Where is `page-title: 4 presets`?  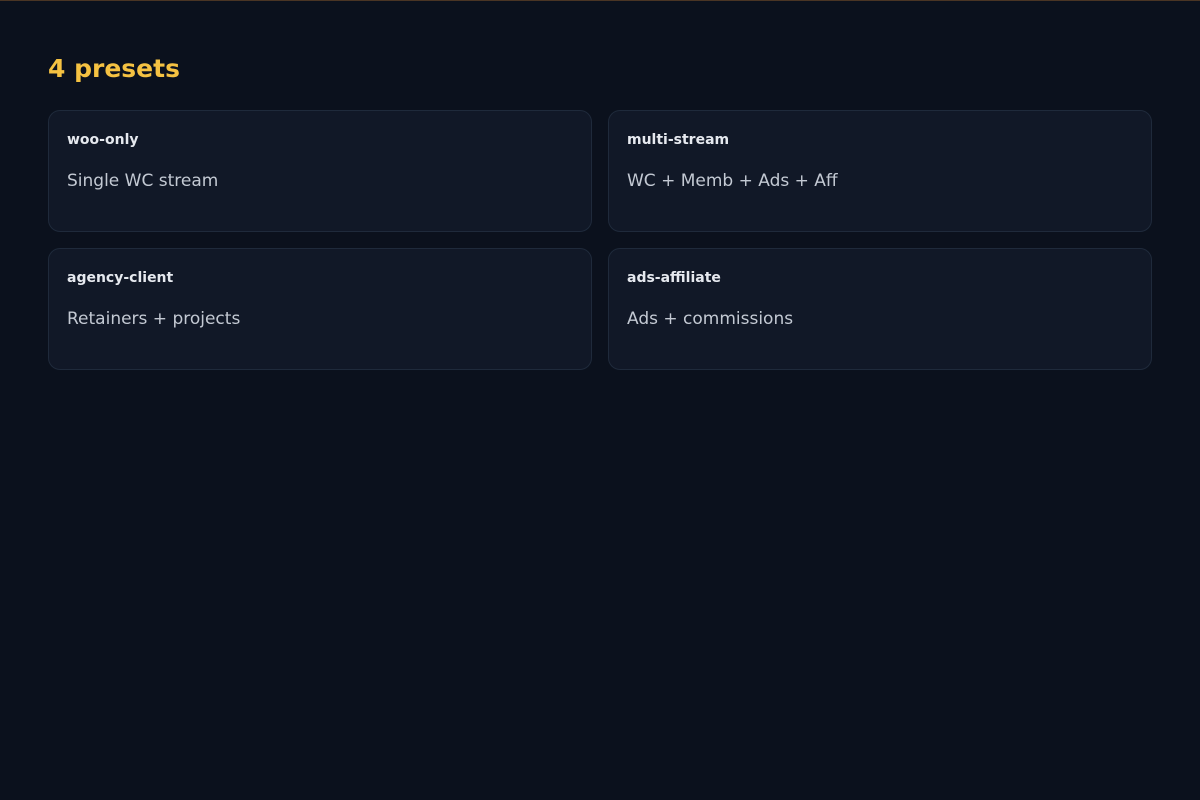
page-title: 4 presets is located at coordinates (114, 68).